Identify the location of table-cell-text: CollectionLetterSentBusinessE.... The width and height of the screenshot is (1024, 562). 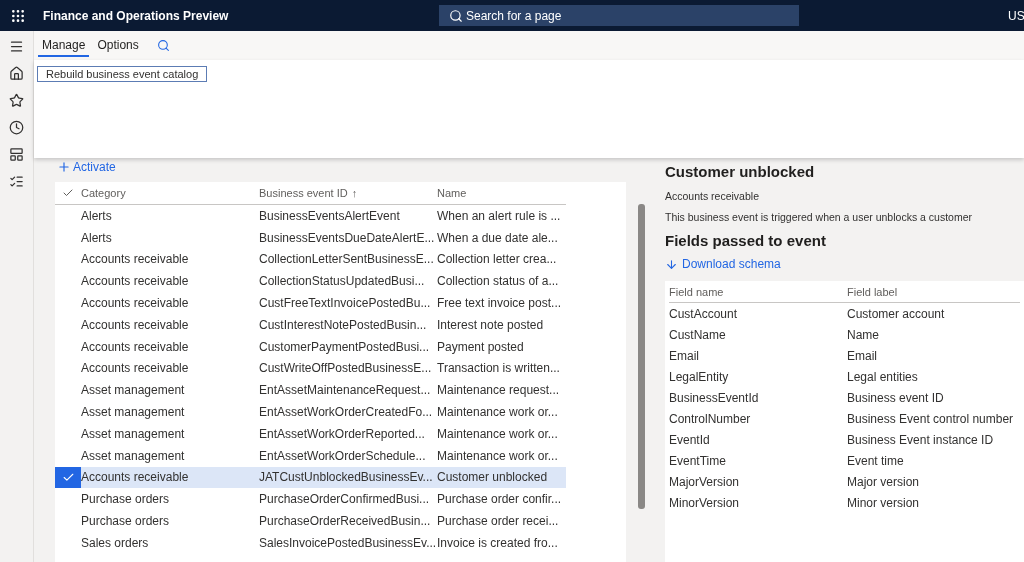
(347, 259).